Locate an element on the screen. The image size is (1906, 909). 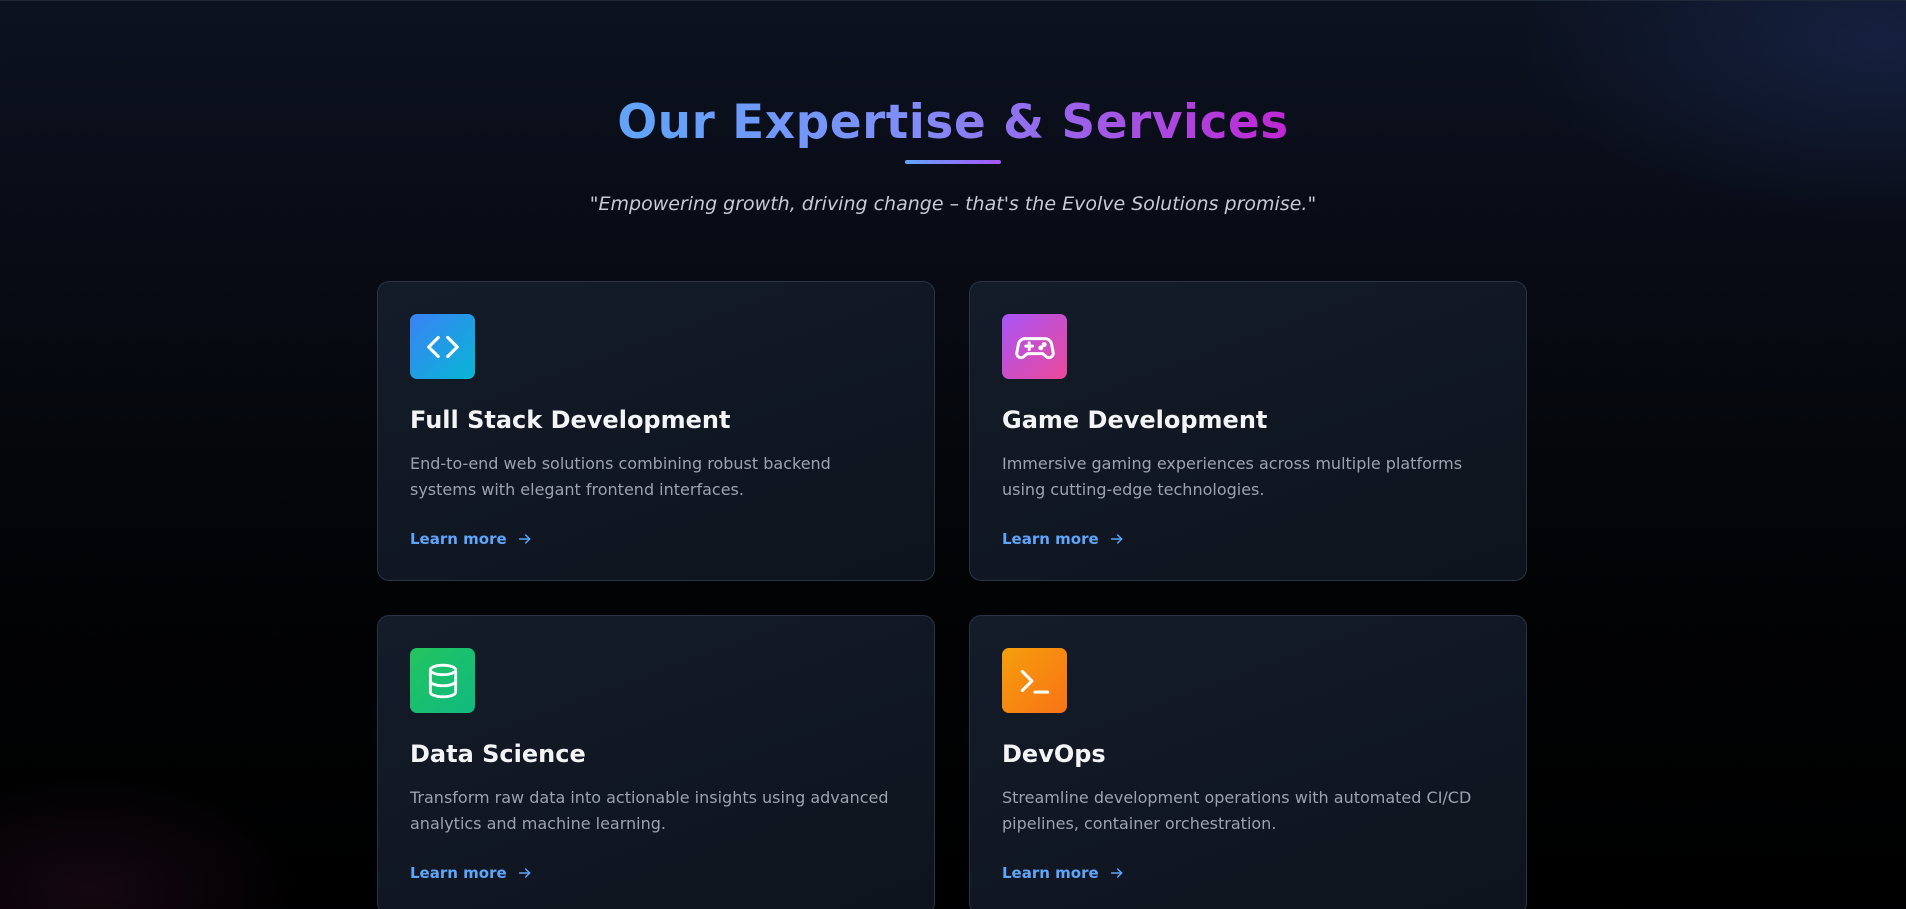
gamepad-icon is located at coordinates (1034, 347).